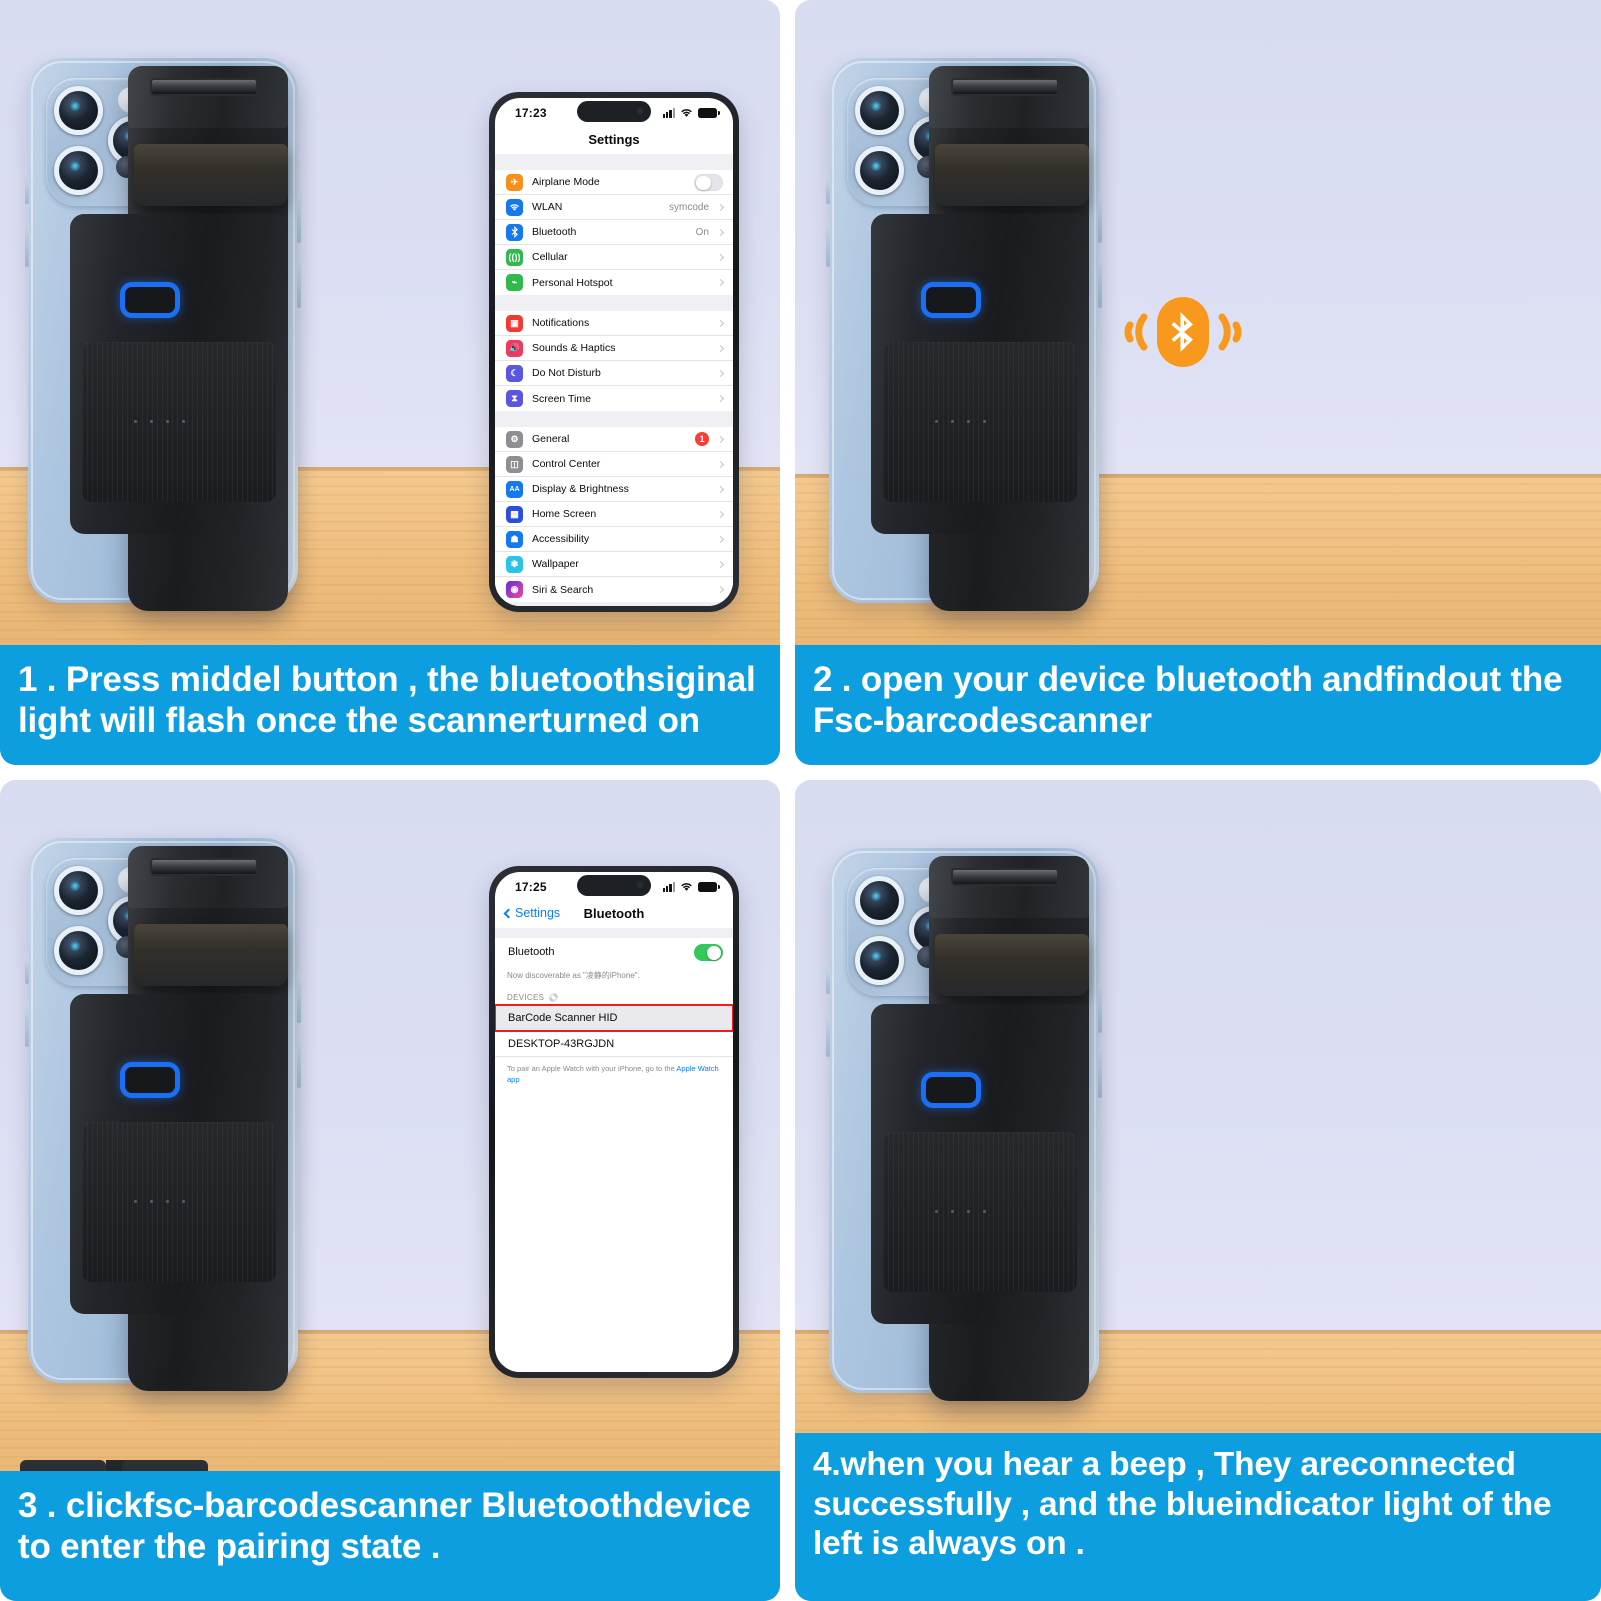 The height and width of the screenshot is (1601, 1601). What do you see at coordinates (614, 182) in the screenshot?
I see `row-airplane-mode: ✈ Airplane Mode` at bounding box center [614, 182].